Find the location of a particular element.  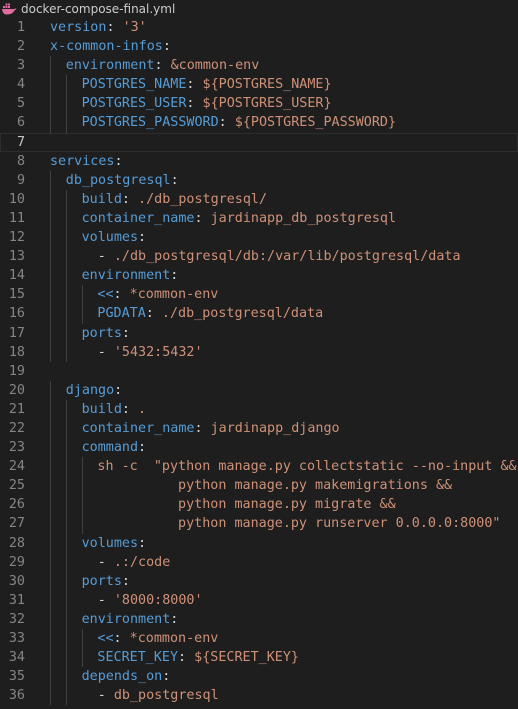

code-line: 15 <<: *common-env is located at coordinates (259, 295).